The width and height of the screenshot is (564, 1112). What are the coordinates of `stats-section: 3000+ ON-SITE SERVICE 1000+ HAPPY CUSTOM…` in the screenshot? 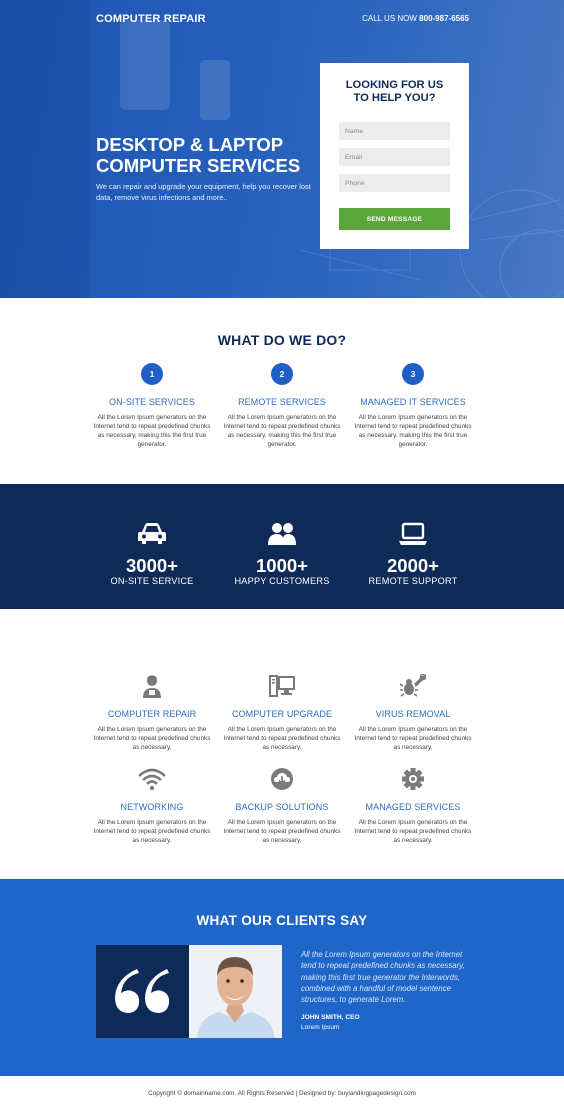 It's located at (282, 546).